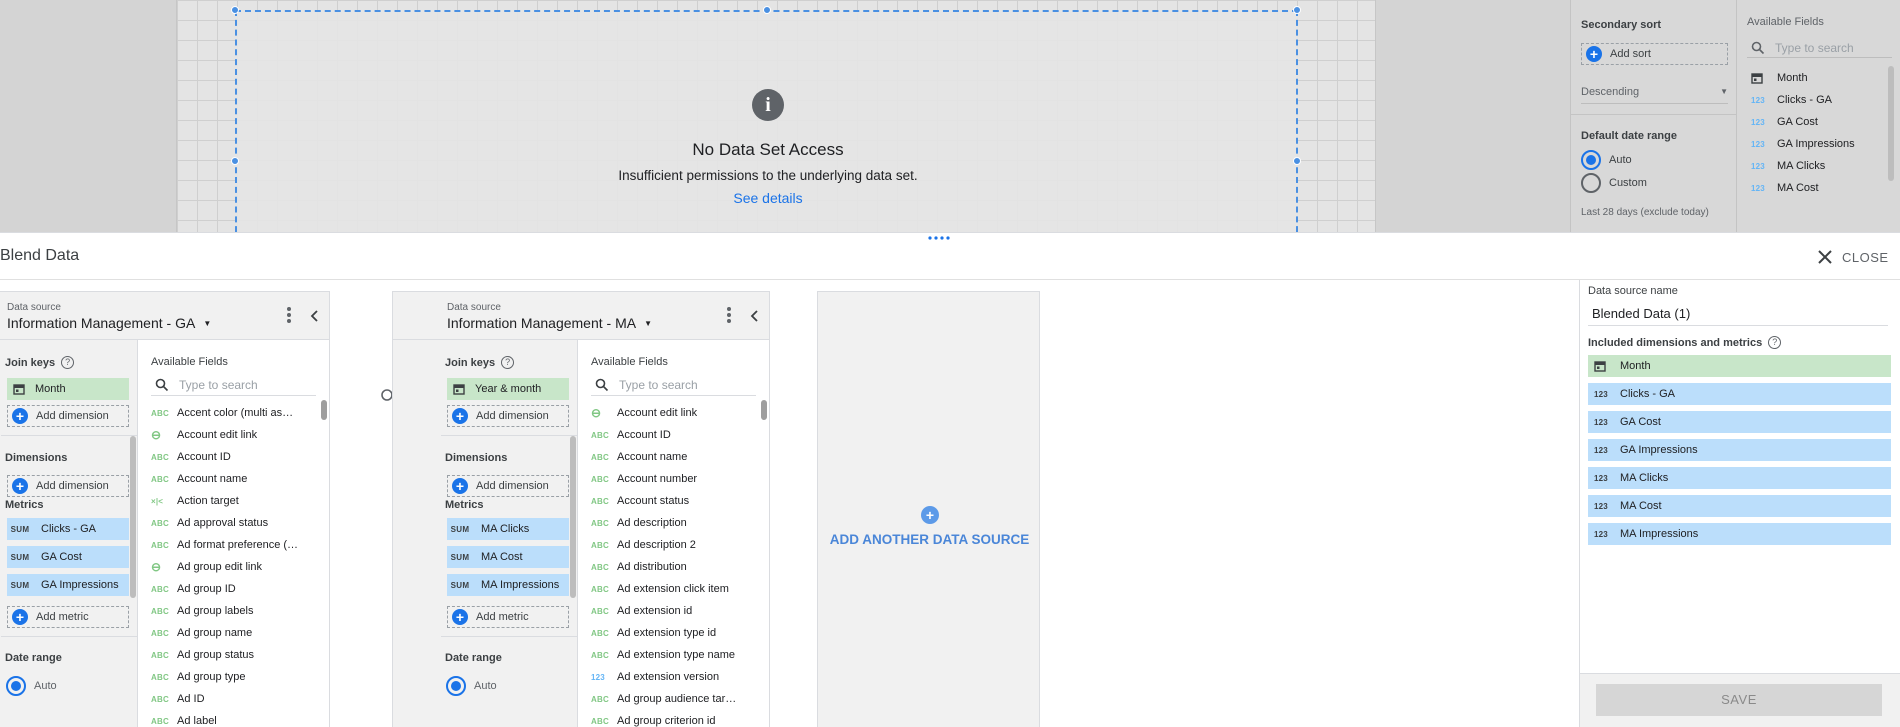  Describe the element at coordinates (768, 198) in the screenshot. I see `see-details-link: See details` at that location.